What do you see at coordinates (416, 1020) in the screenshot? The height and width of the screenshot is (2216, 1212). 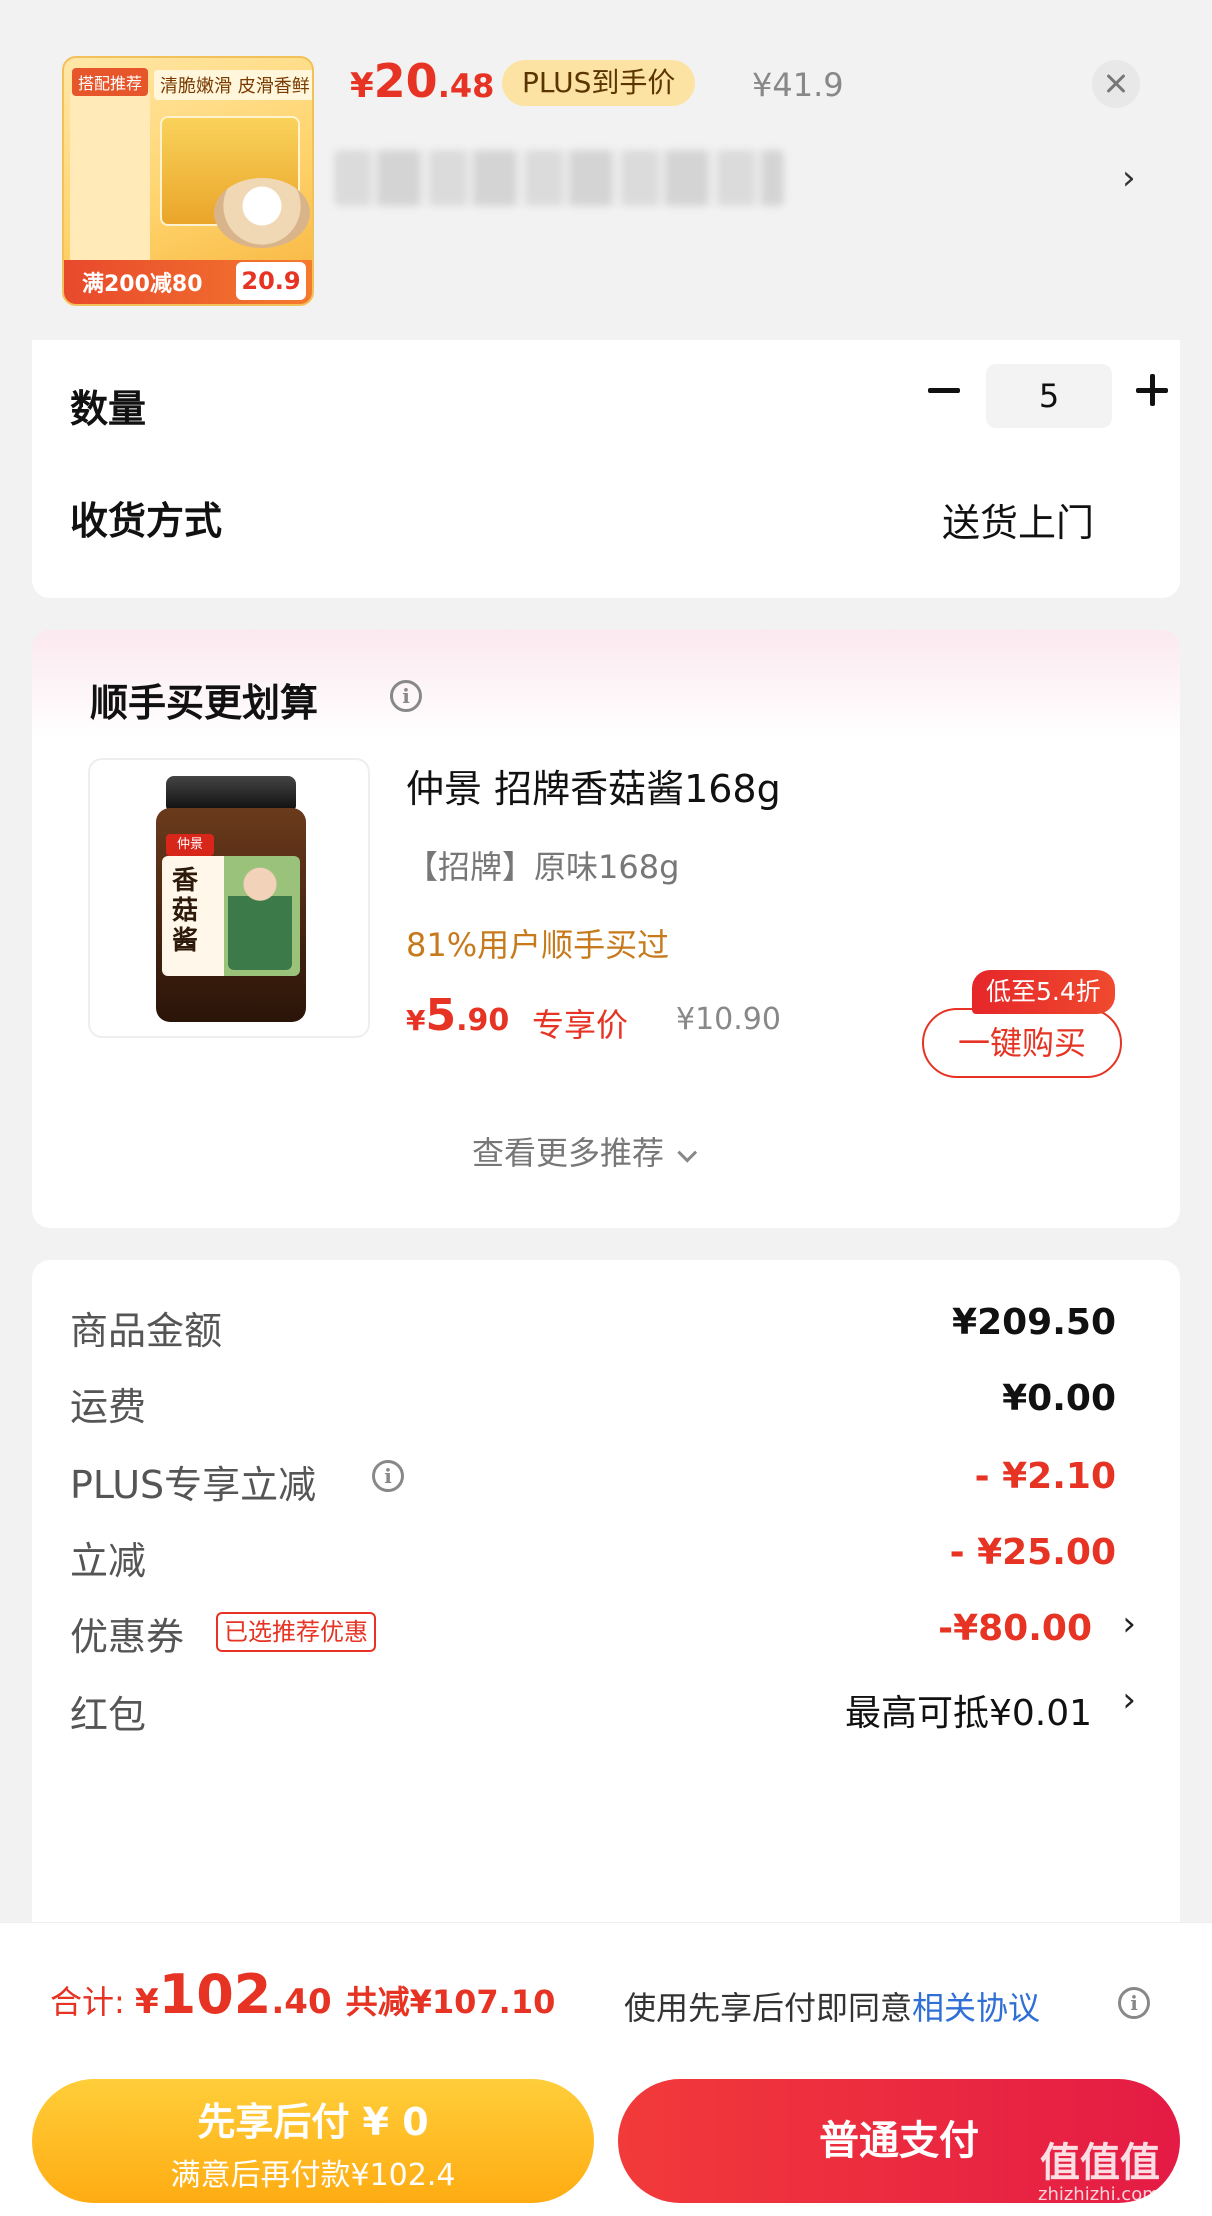 I see `rec-price-symbol: ¥` at bounding box center [416, 1020].